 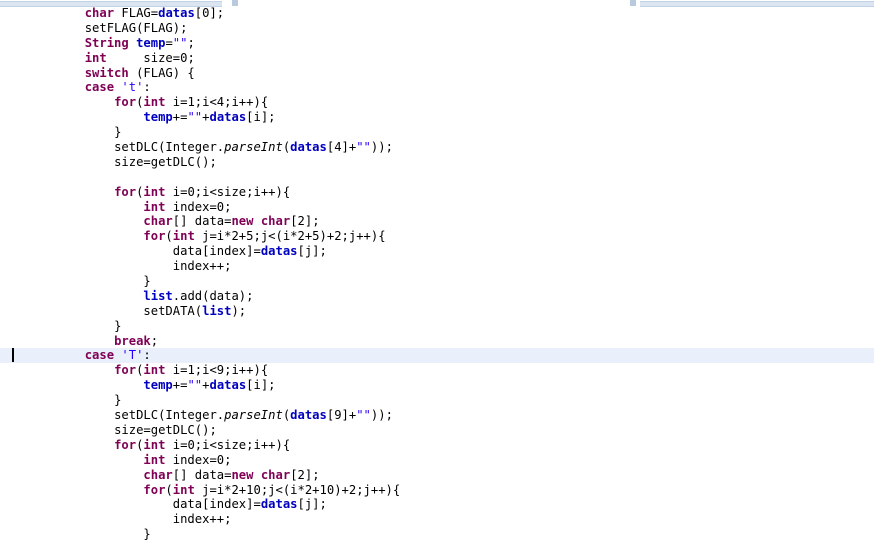 What do you see at coordinates (437, 43) in the screenshot?
I see `code-line: String temp="";` at bounding box center [437, 43].